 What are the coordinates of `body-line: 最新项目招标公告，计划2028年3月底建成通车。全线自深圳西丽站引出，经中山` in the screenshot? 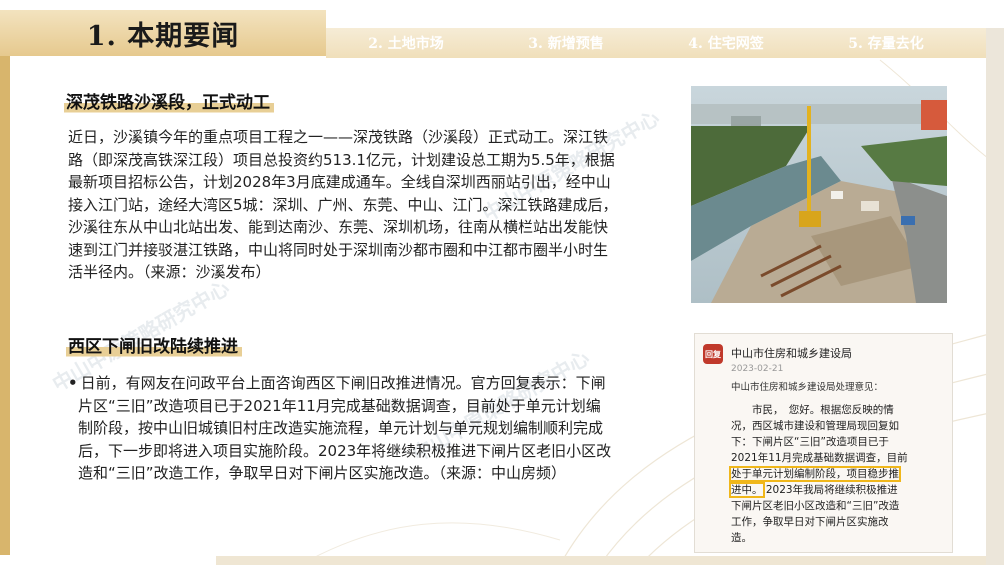 It's located at (339, 182).